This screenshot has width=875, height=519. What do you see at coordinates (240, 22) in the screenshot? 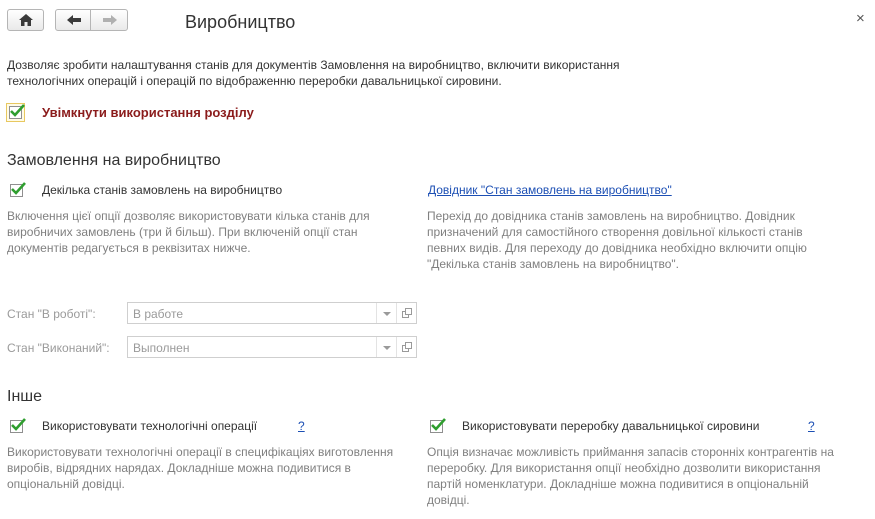
I see `page-title: Виробництво` at bounding box center [240, 22].